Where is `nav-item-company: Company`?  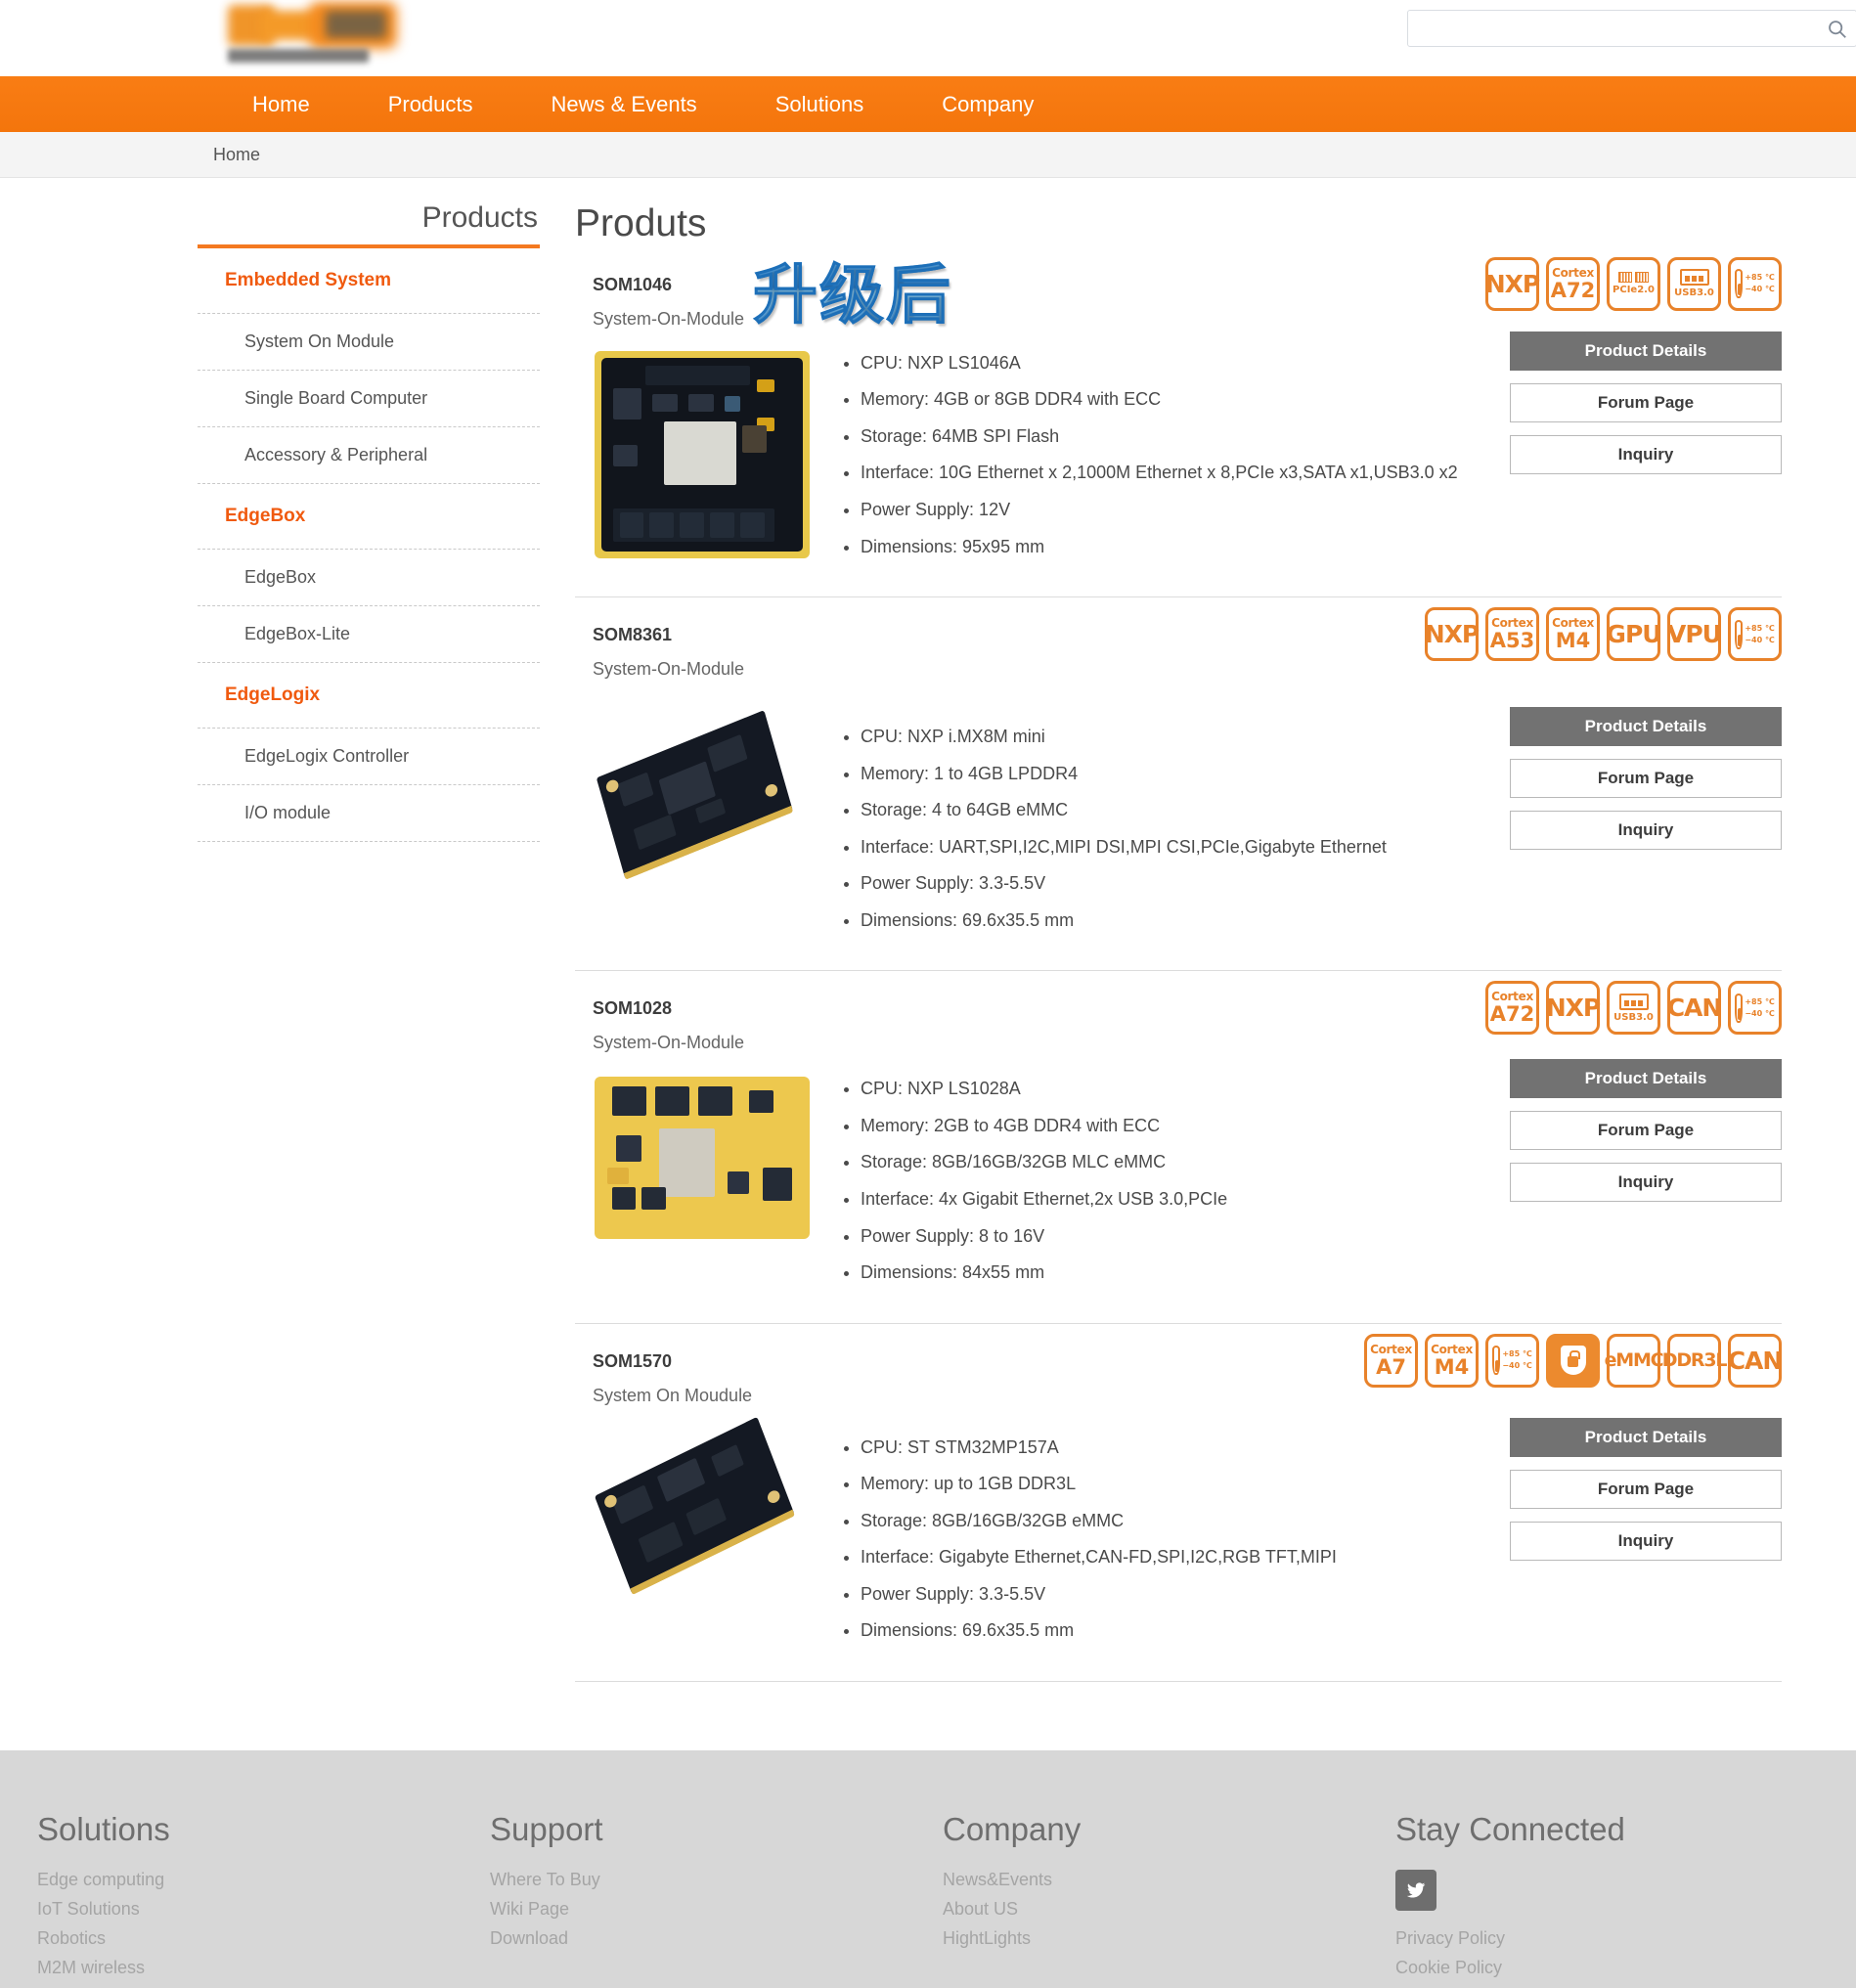
nav-item-company: Company is located at coordinates (988, 104).